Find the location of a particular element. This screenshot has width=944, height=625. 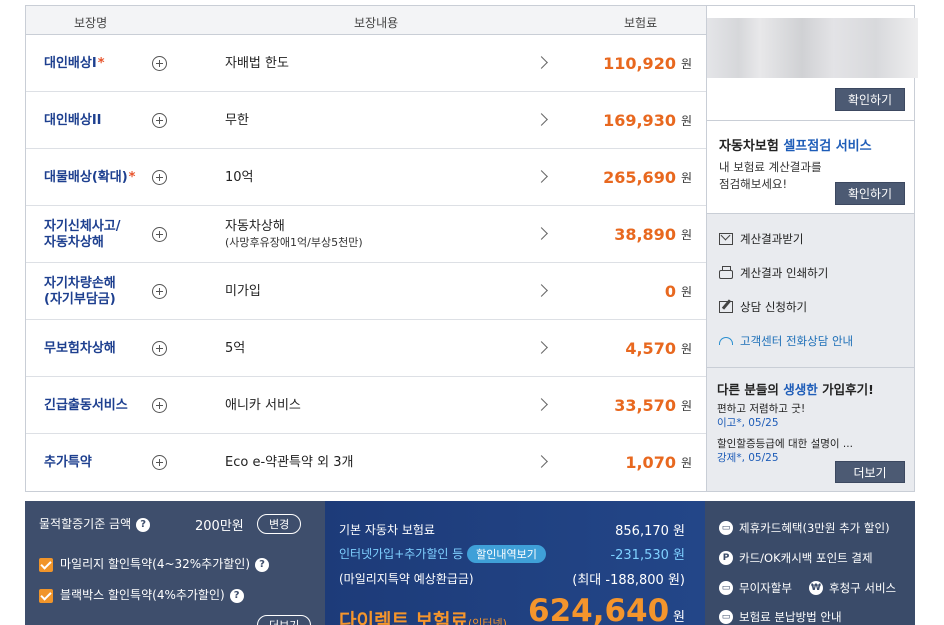

options-more-button: 더보기 is located at coordinates (284, 620).